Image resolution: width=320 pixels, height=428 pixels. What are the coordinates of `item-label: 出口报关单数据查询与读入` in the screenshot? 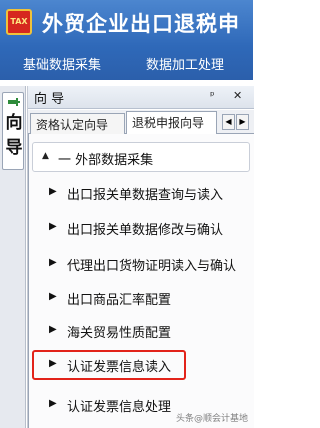 It's located at (145, 195).